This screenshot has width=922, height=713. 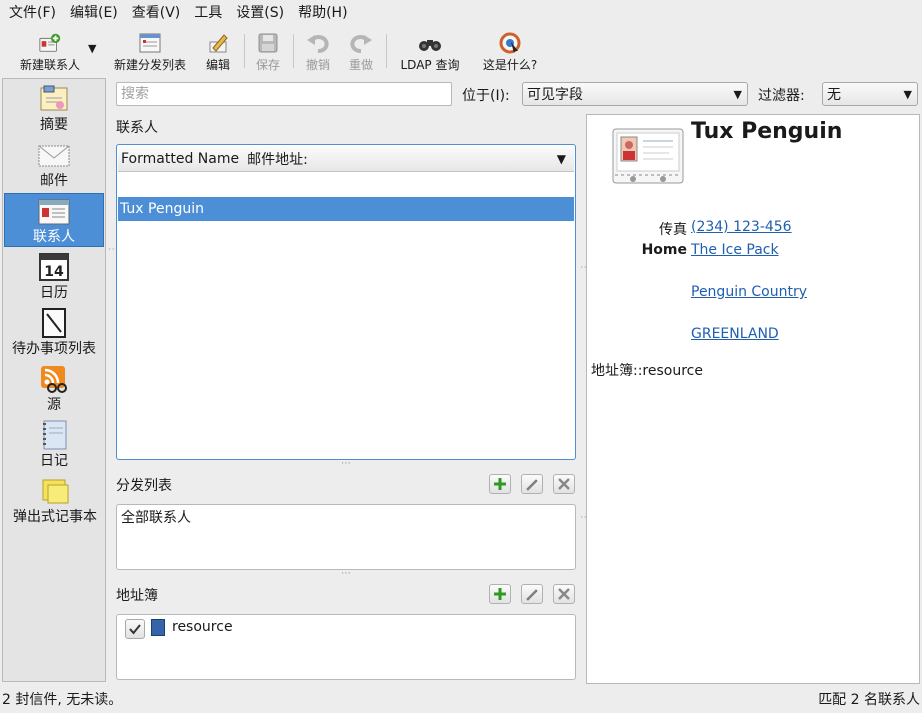 What do you see at coordinates (317, 65) in the screenshot?
I see `undo-label: 撤销` at bounding box center [317, 65].